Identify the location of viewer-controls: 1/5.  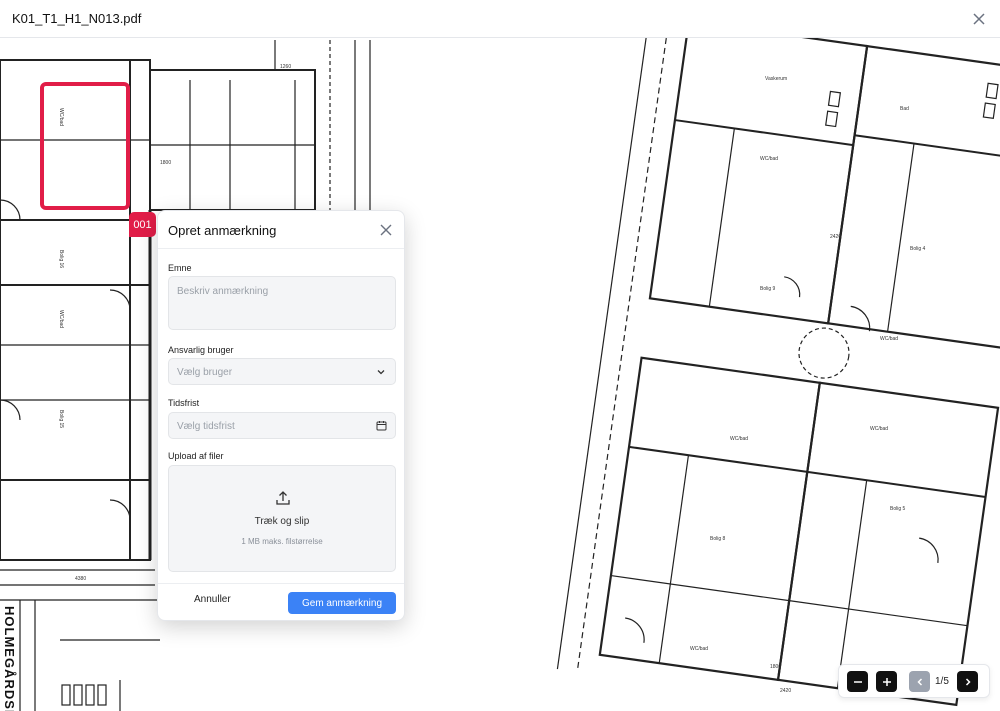
(914, 681).